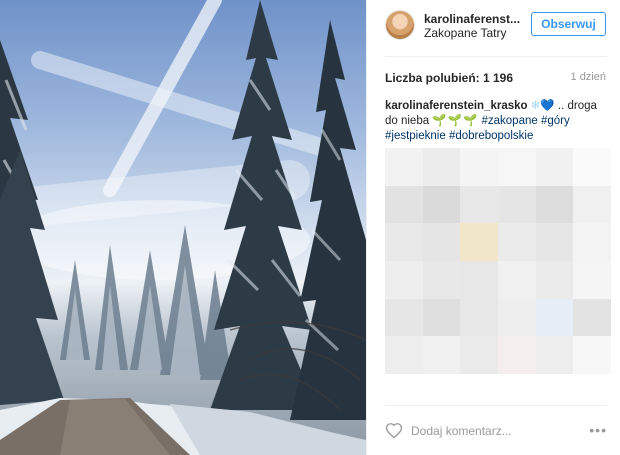  Describe the element at coordinates (465, 33) in the screenshot. I see `header-location: Zakopane Tatry` at that location.